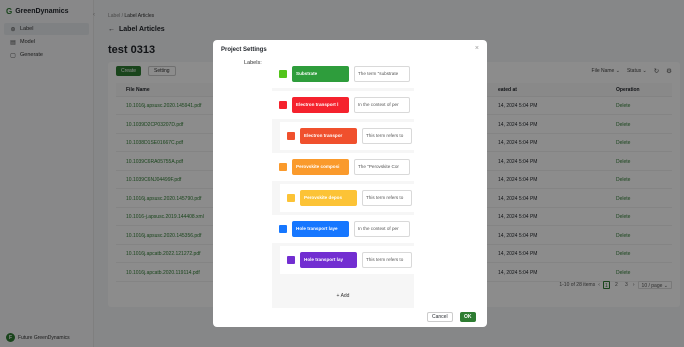 The image size is (684, 347). I want to click on label-name-input: Hole transport lay, so click(328, 260).